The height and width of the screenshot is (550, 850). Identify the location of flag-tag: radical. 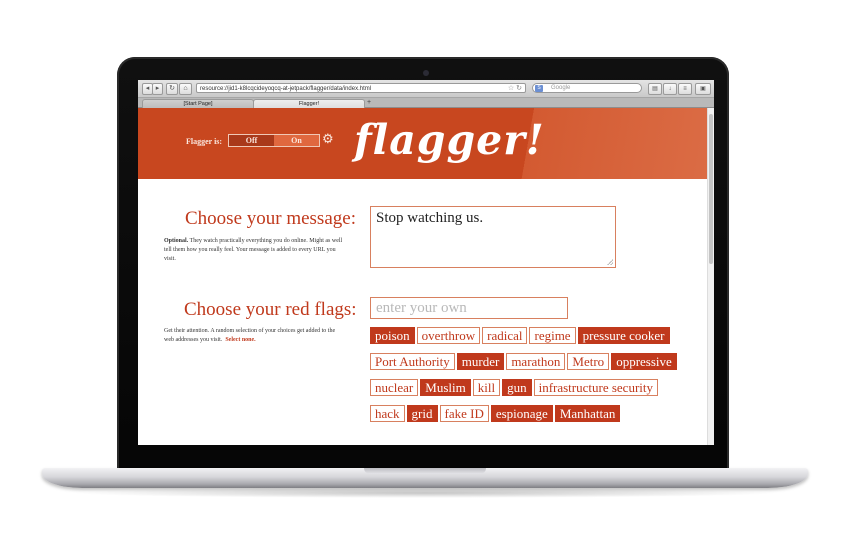
(505, 335).